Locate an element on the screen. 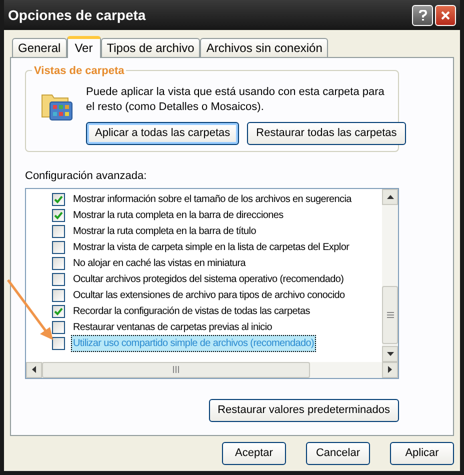 The height and width of the screenshot is (475, 464). dialog-button: Aceptar is located at coordinates (254, 453).